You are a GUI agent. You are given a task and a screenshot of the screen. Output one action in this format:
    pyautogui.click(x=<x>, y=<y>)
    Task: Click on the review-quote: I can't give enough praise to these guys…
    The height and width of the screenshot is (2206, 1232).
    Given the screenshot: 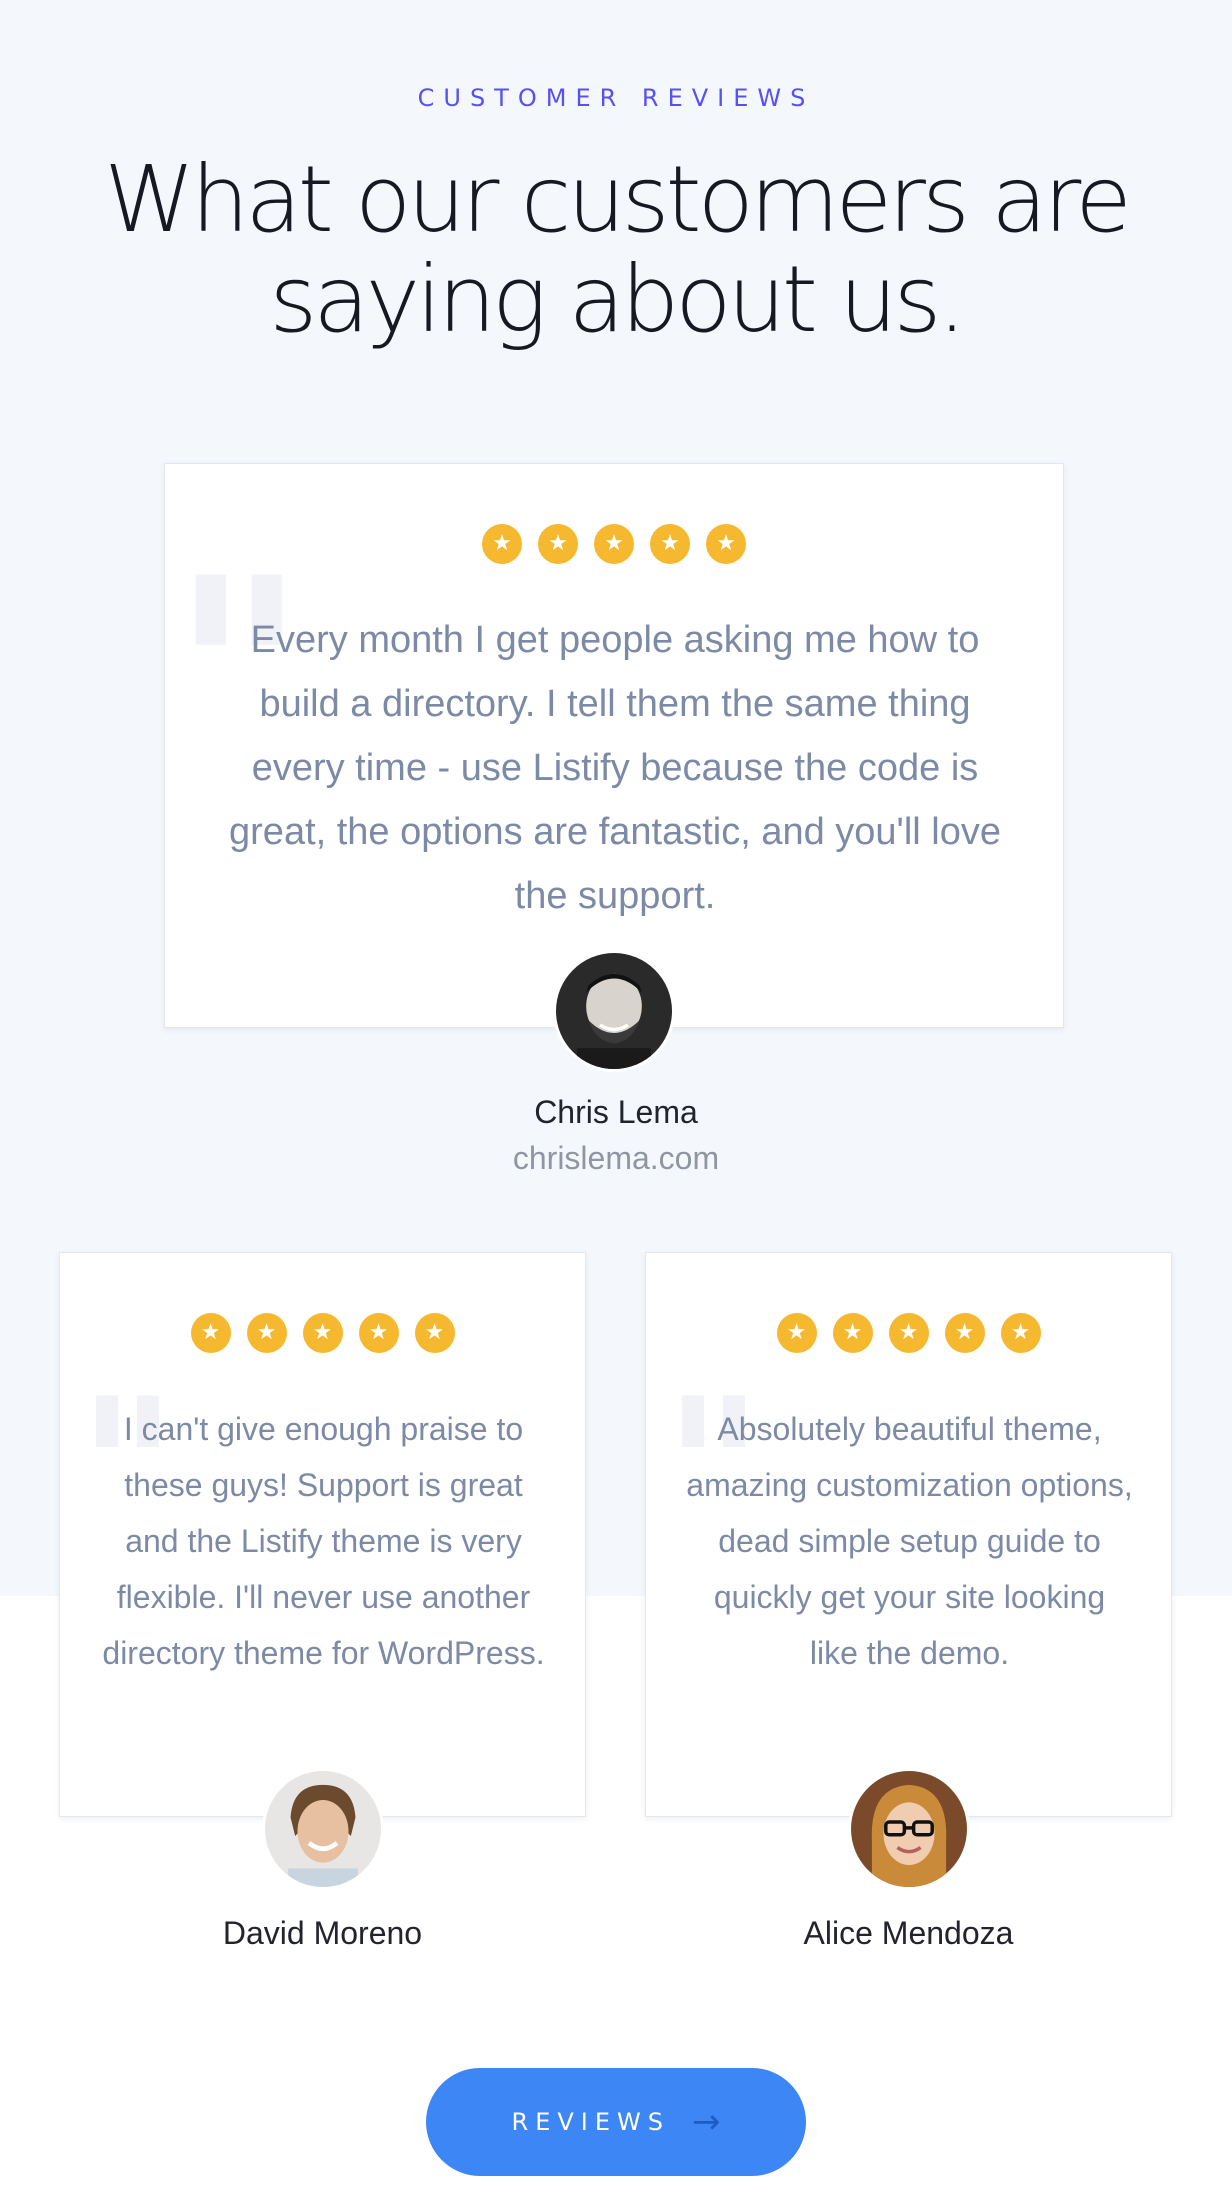 What is the action you would take?
    pyautogui.click(x=323, y=1541)
    